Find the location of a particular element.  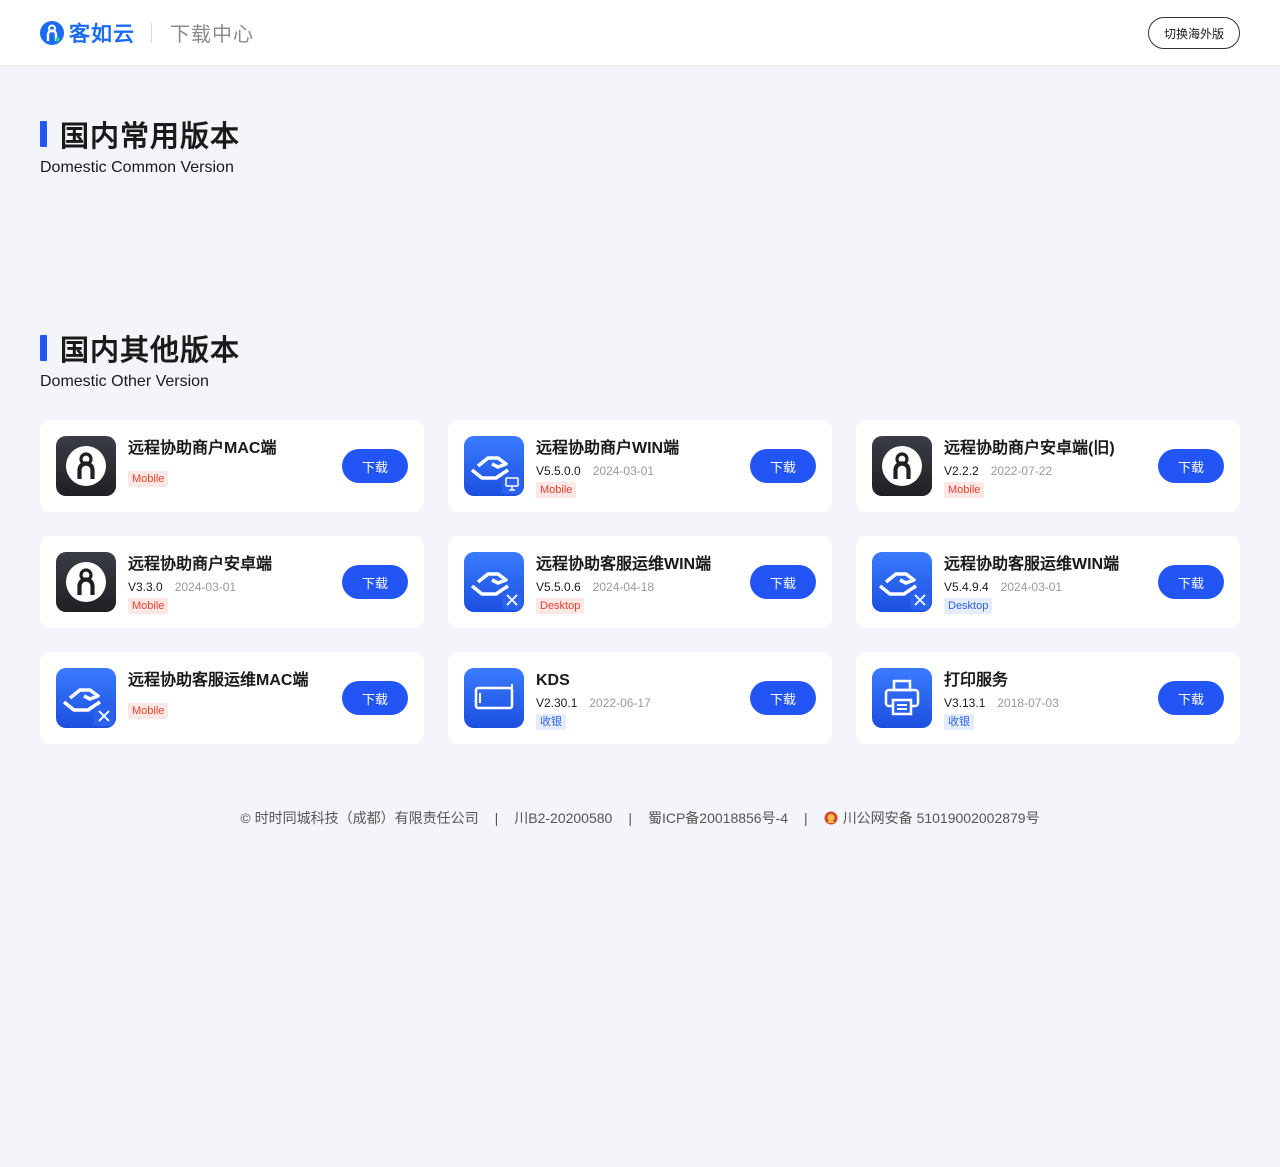

brand-name: 客如云 is located at coordinates (102, 34).